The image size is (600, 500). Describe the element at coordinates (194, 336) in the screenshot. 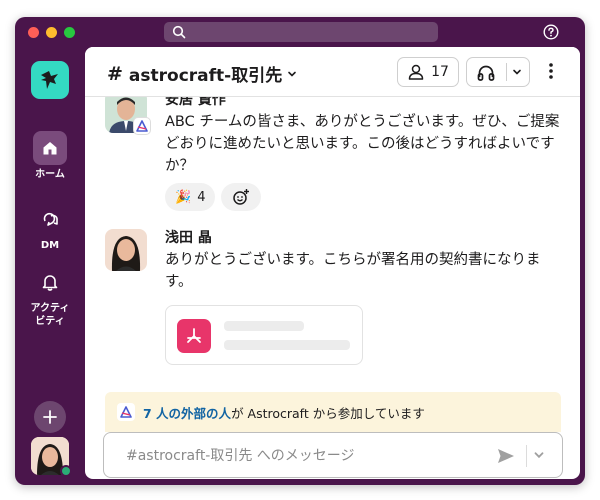

I see `pdf-icon` at that location.